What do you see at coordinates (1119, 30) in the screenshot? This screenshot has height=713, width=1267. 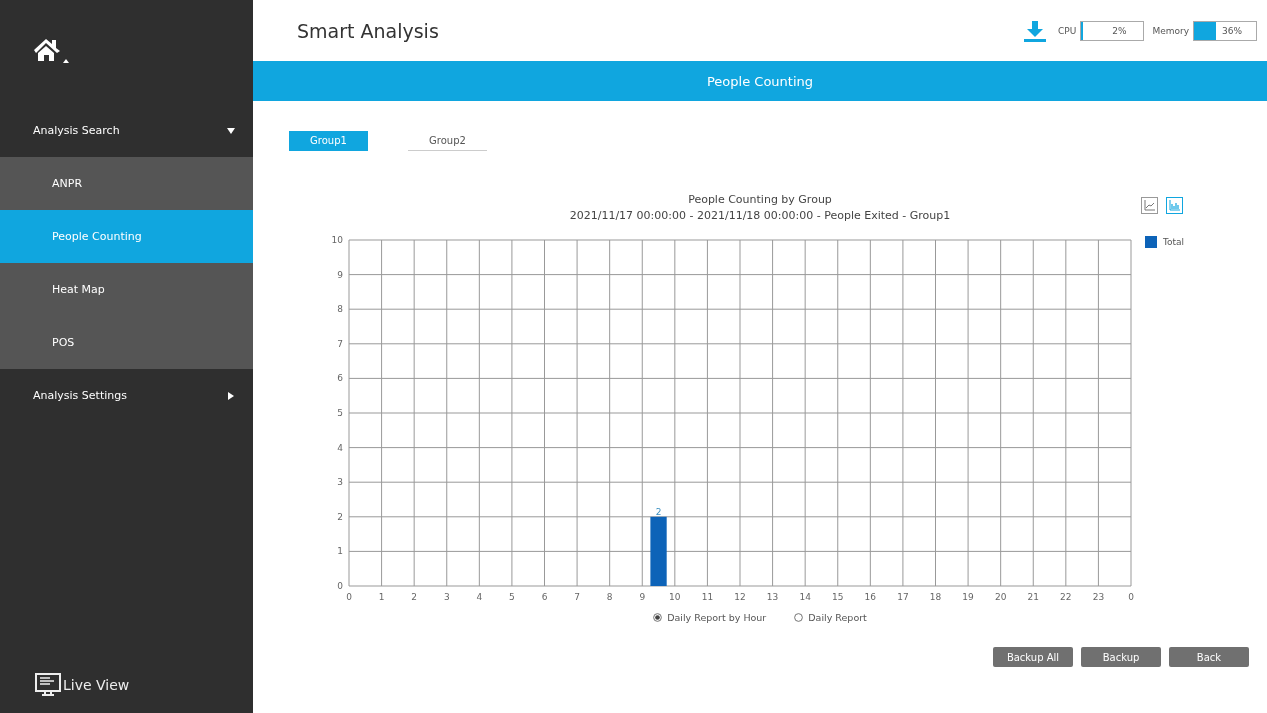 I see `cpu-reading: 2%` at bounding box center [1119, 30].